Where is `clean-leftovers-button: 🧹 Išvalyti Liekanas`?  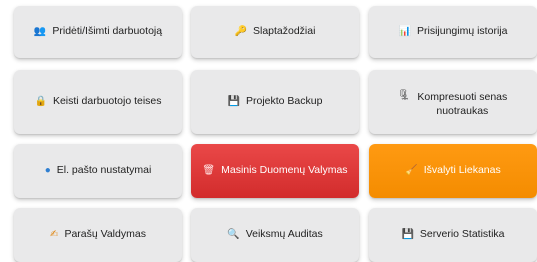
clean-leftovers-button: 🧹 Išvalyti Liekanas is located at coordinates (453, 171).